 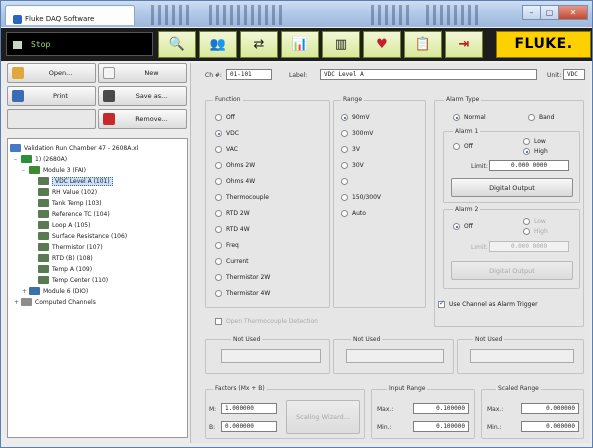 I want to click on report-button: 📋, so click(x=423, y=44).